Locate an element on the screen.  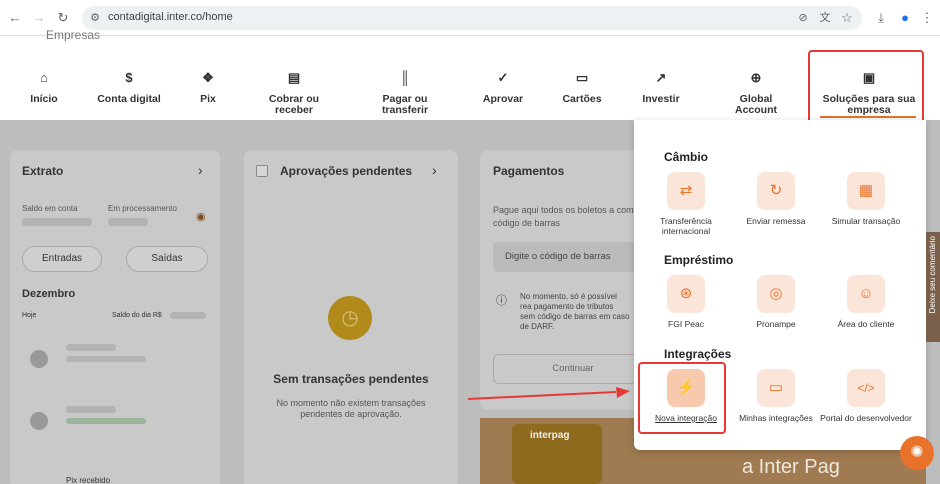
nav-global-account: ⊕ Global Account is located at coordinates (756, 93).